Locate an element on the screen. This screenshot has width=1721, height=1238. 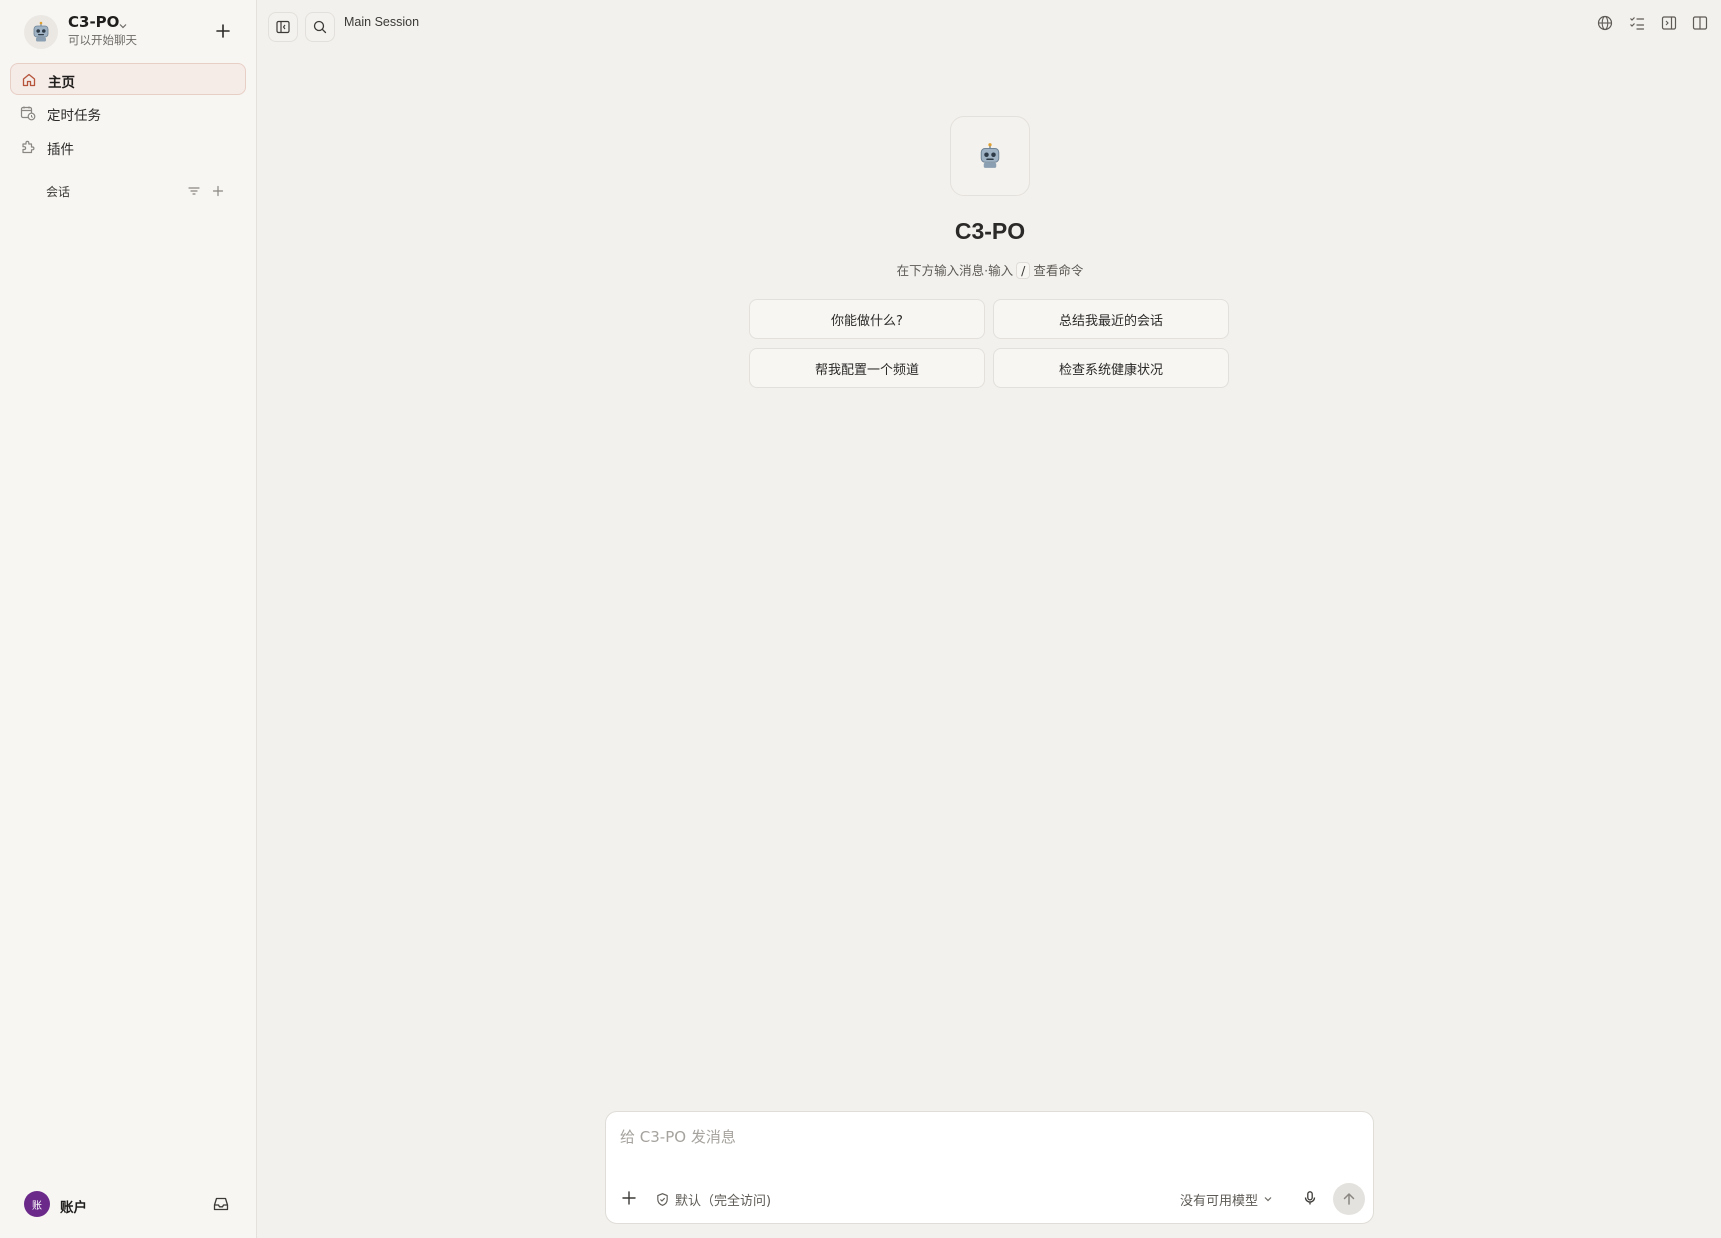
sidebar-item-plugins: 插件 is located at coordinates (128, 147).